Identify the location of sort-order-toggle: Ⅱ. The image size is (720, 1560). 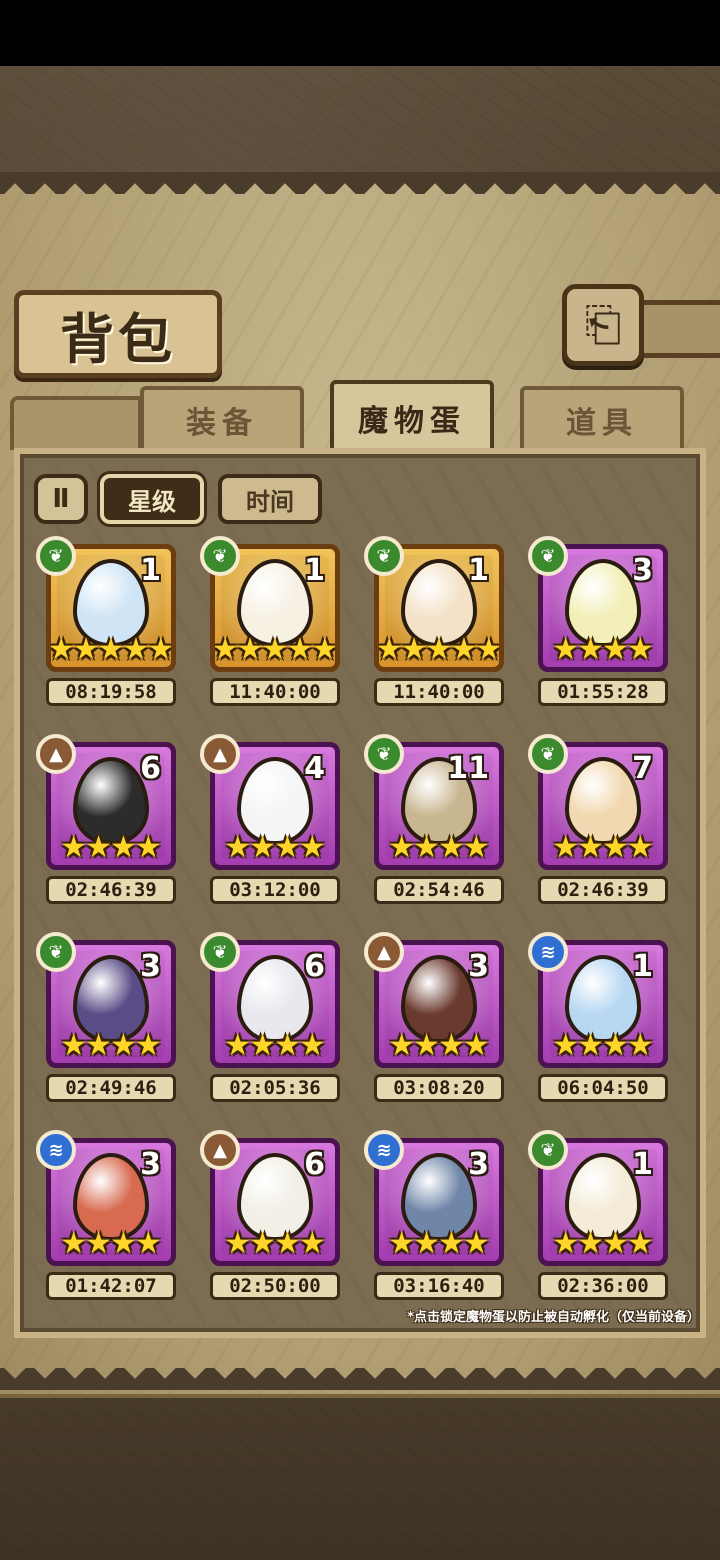
(61, 499).